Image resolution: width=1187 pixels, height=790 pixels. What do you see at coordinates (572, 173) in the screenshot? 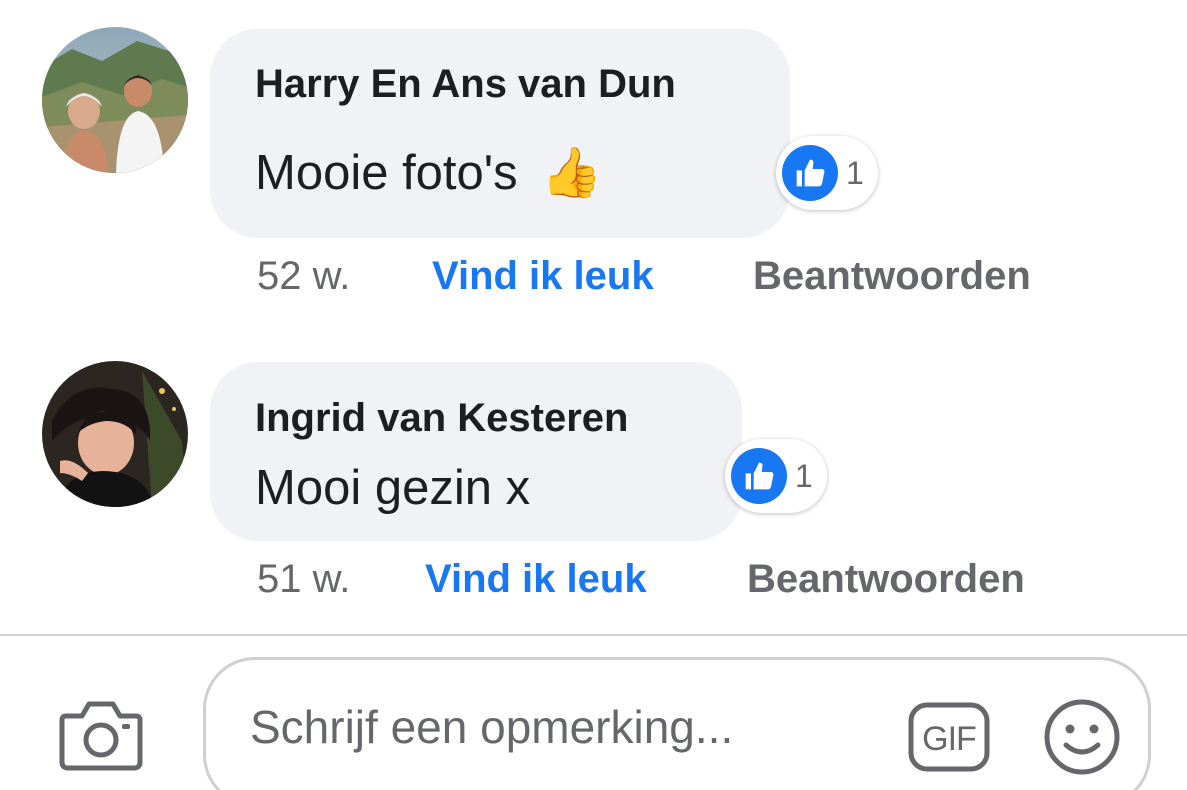
I see `thumbs-up-emoji: 👍` at bounding box center [572, 173].